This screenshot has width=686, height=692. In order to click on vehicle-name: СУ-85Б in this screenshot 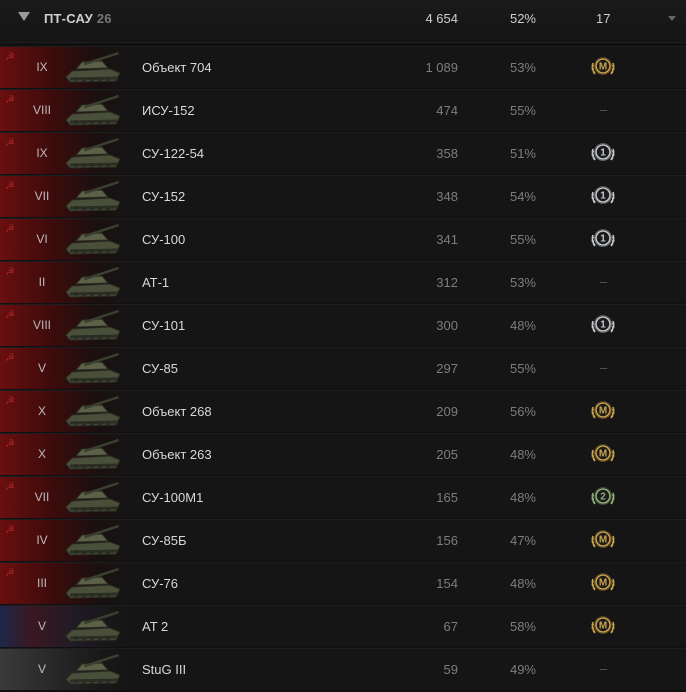, I will do `click(164, 540)`.